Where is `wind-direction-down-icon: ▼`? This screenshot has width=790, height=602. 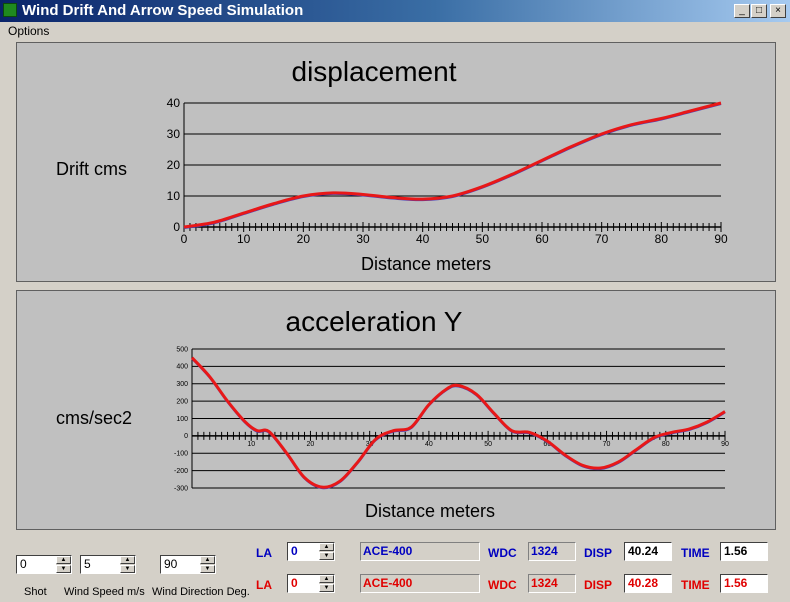
wind-direction-down-icon: ▼ is located at coordinates (207, 569).